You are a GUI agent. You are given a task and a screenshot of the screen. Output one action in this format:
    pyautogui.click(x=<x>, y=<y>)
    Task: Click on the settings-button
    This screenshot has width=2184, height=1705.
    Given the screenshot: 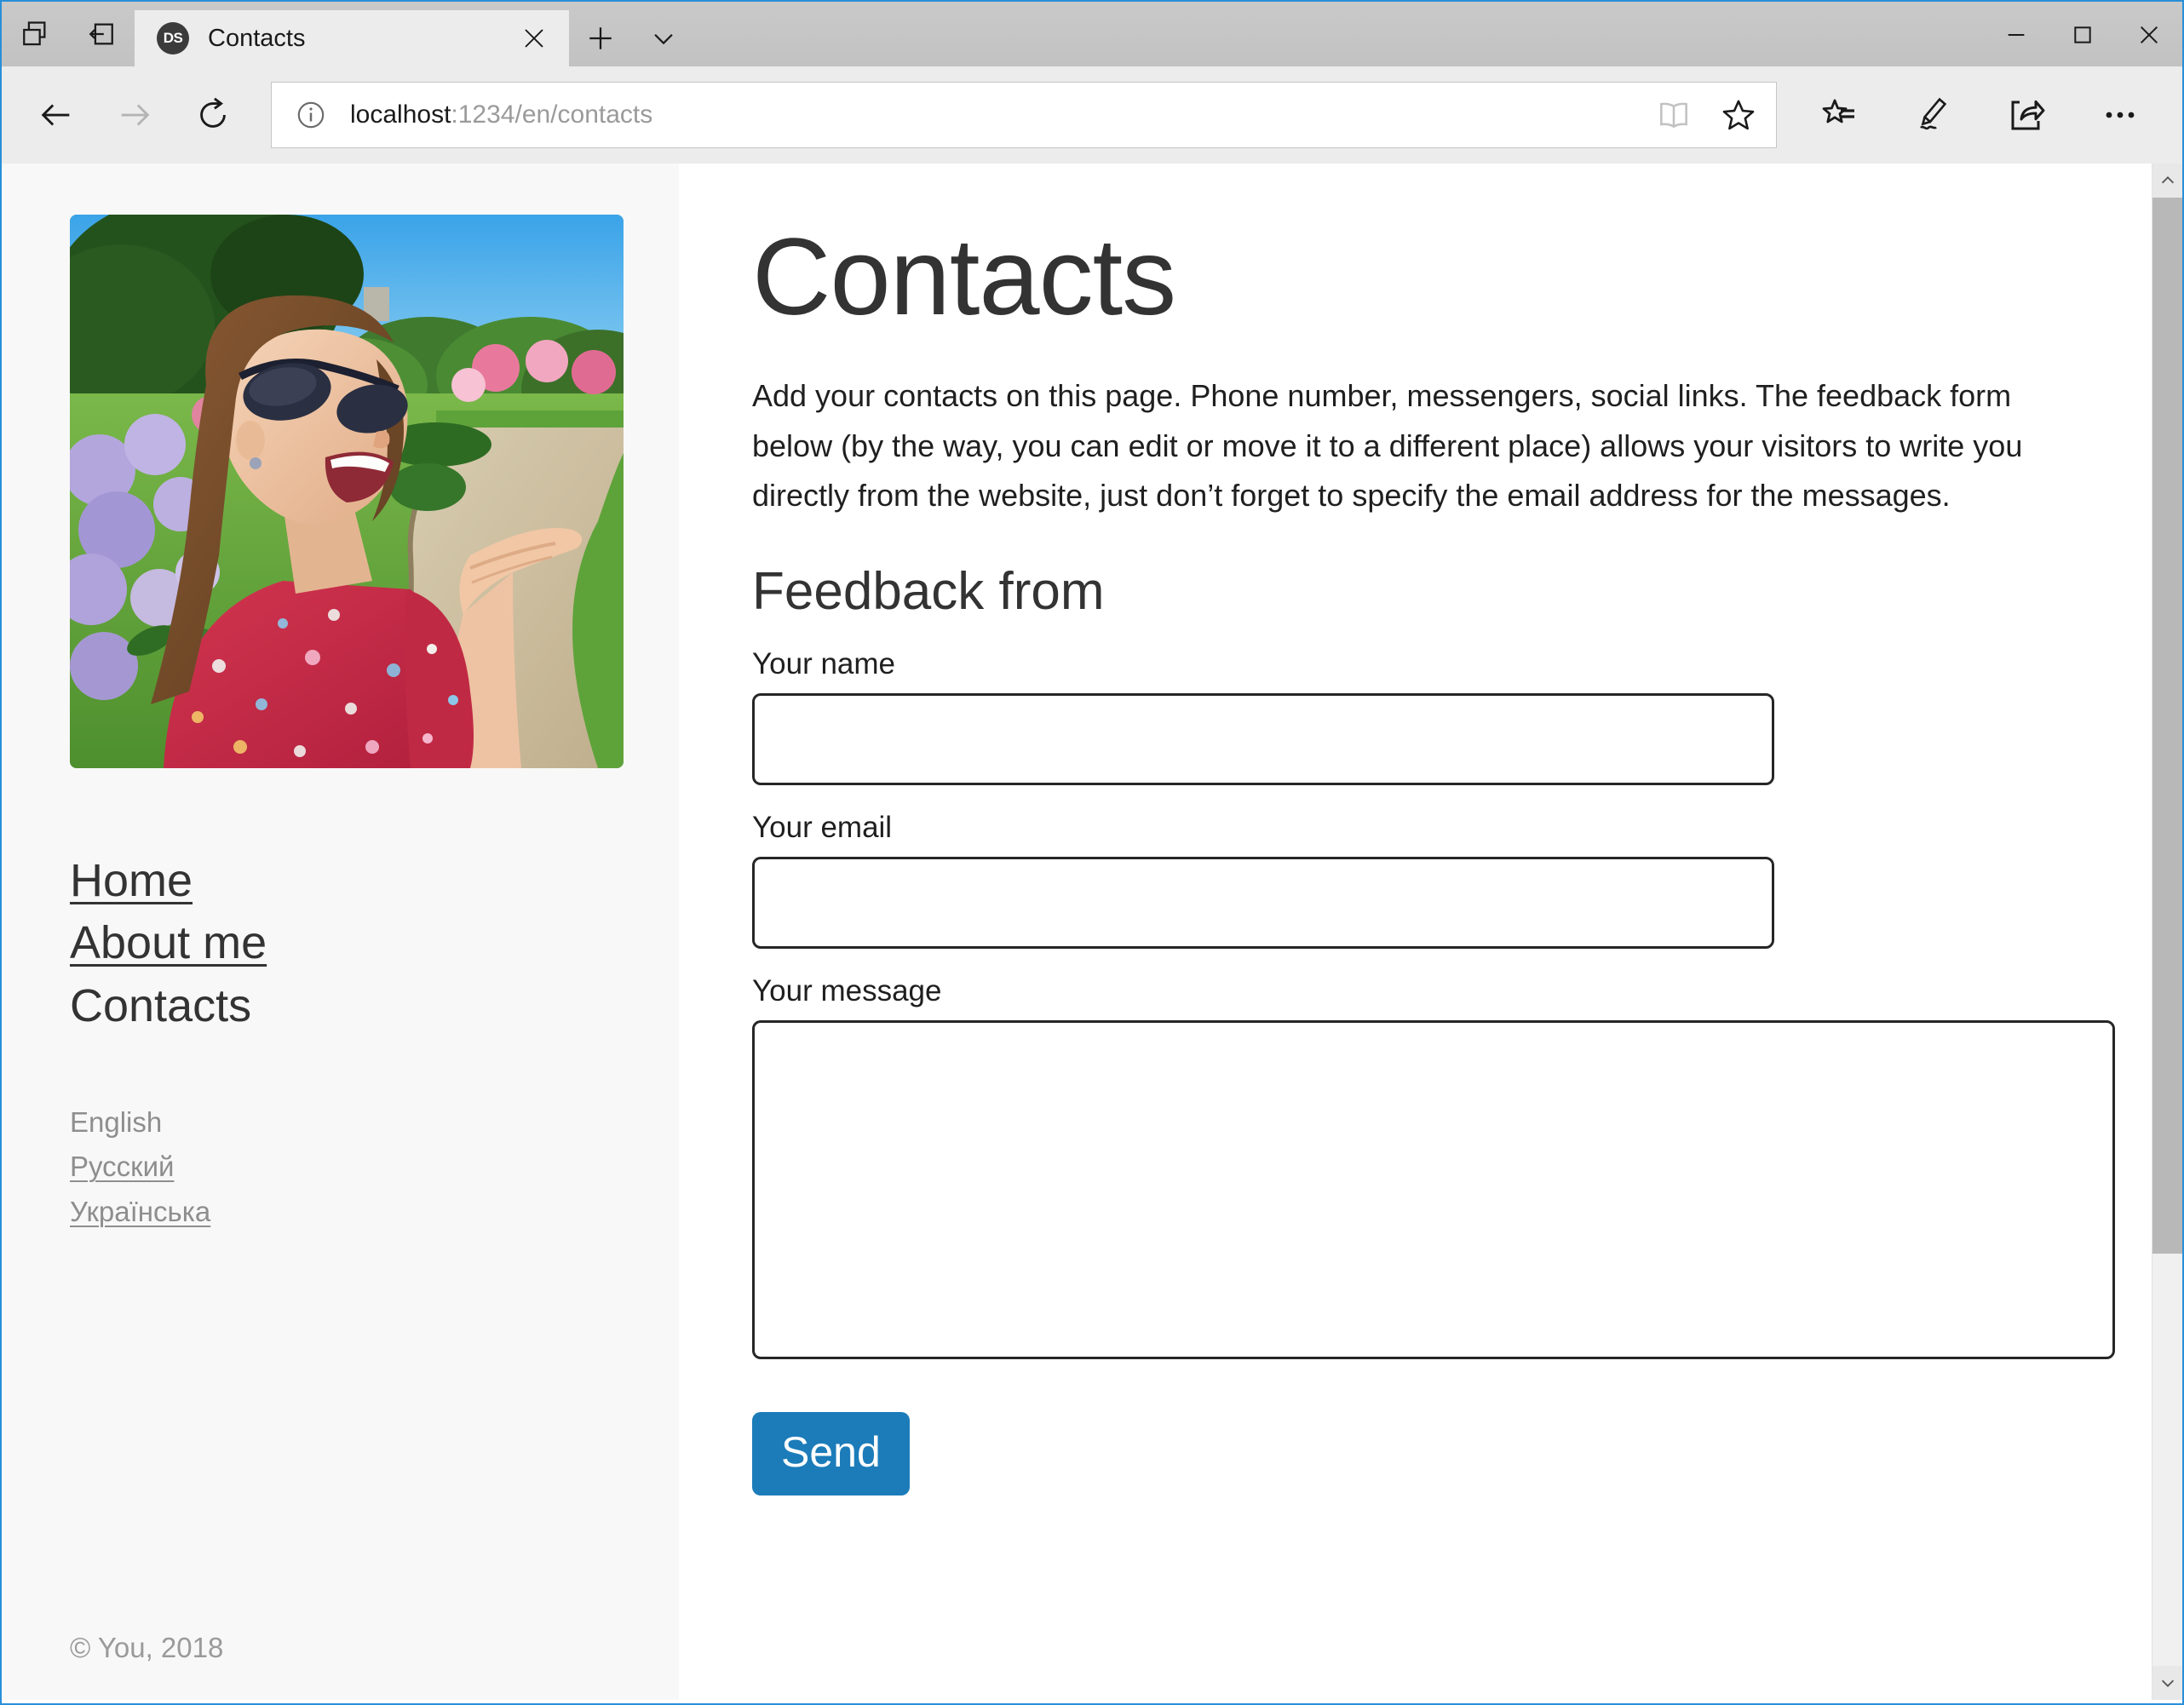 What is the action you would take?
    pyautogui.click(x=2120, y=115)
    